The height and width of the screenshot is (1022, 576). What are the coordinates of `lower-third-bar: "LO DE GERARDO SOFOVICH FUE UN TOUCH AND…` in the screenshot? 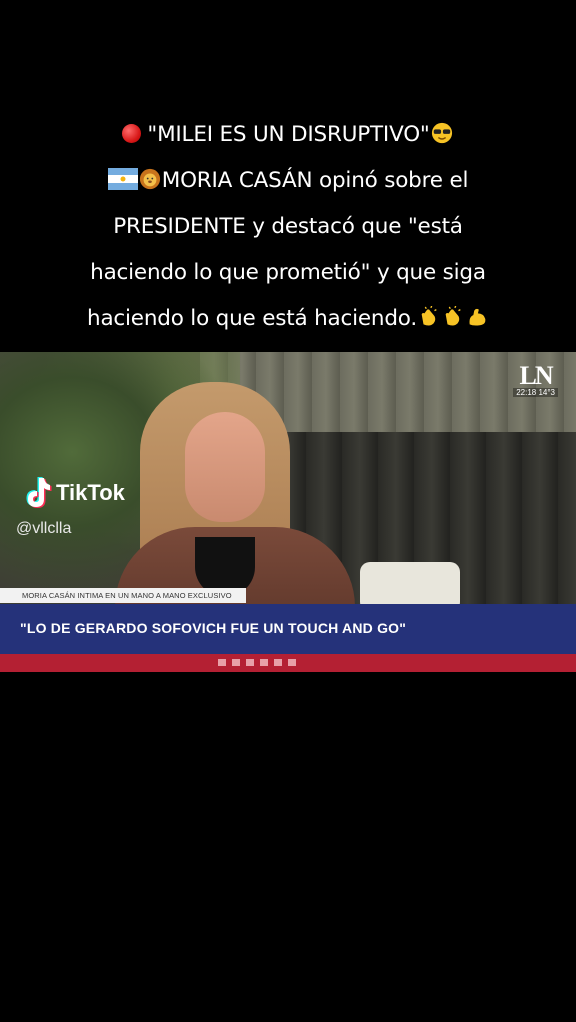 It's located at (288, 629).